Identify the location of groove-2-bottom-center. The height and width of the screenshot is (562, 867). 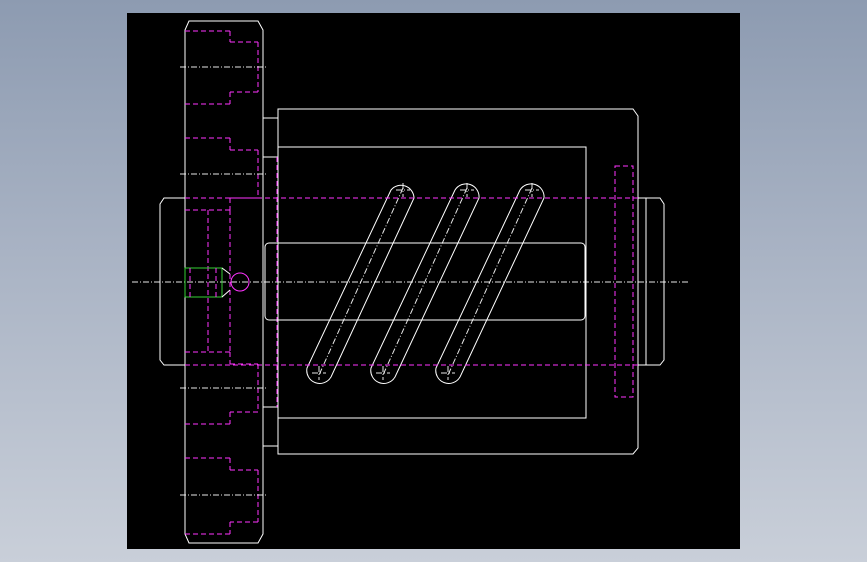
(383, 373).